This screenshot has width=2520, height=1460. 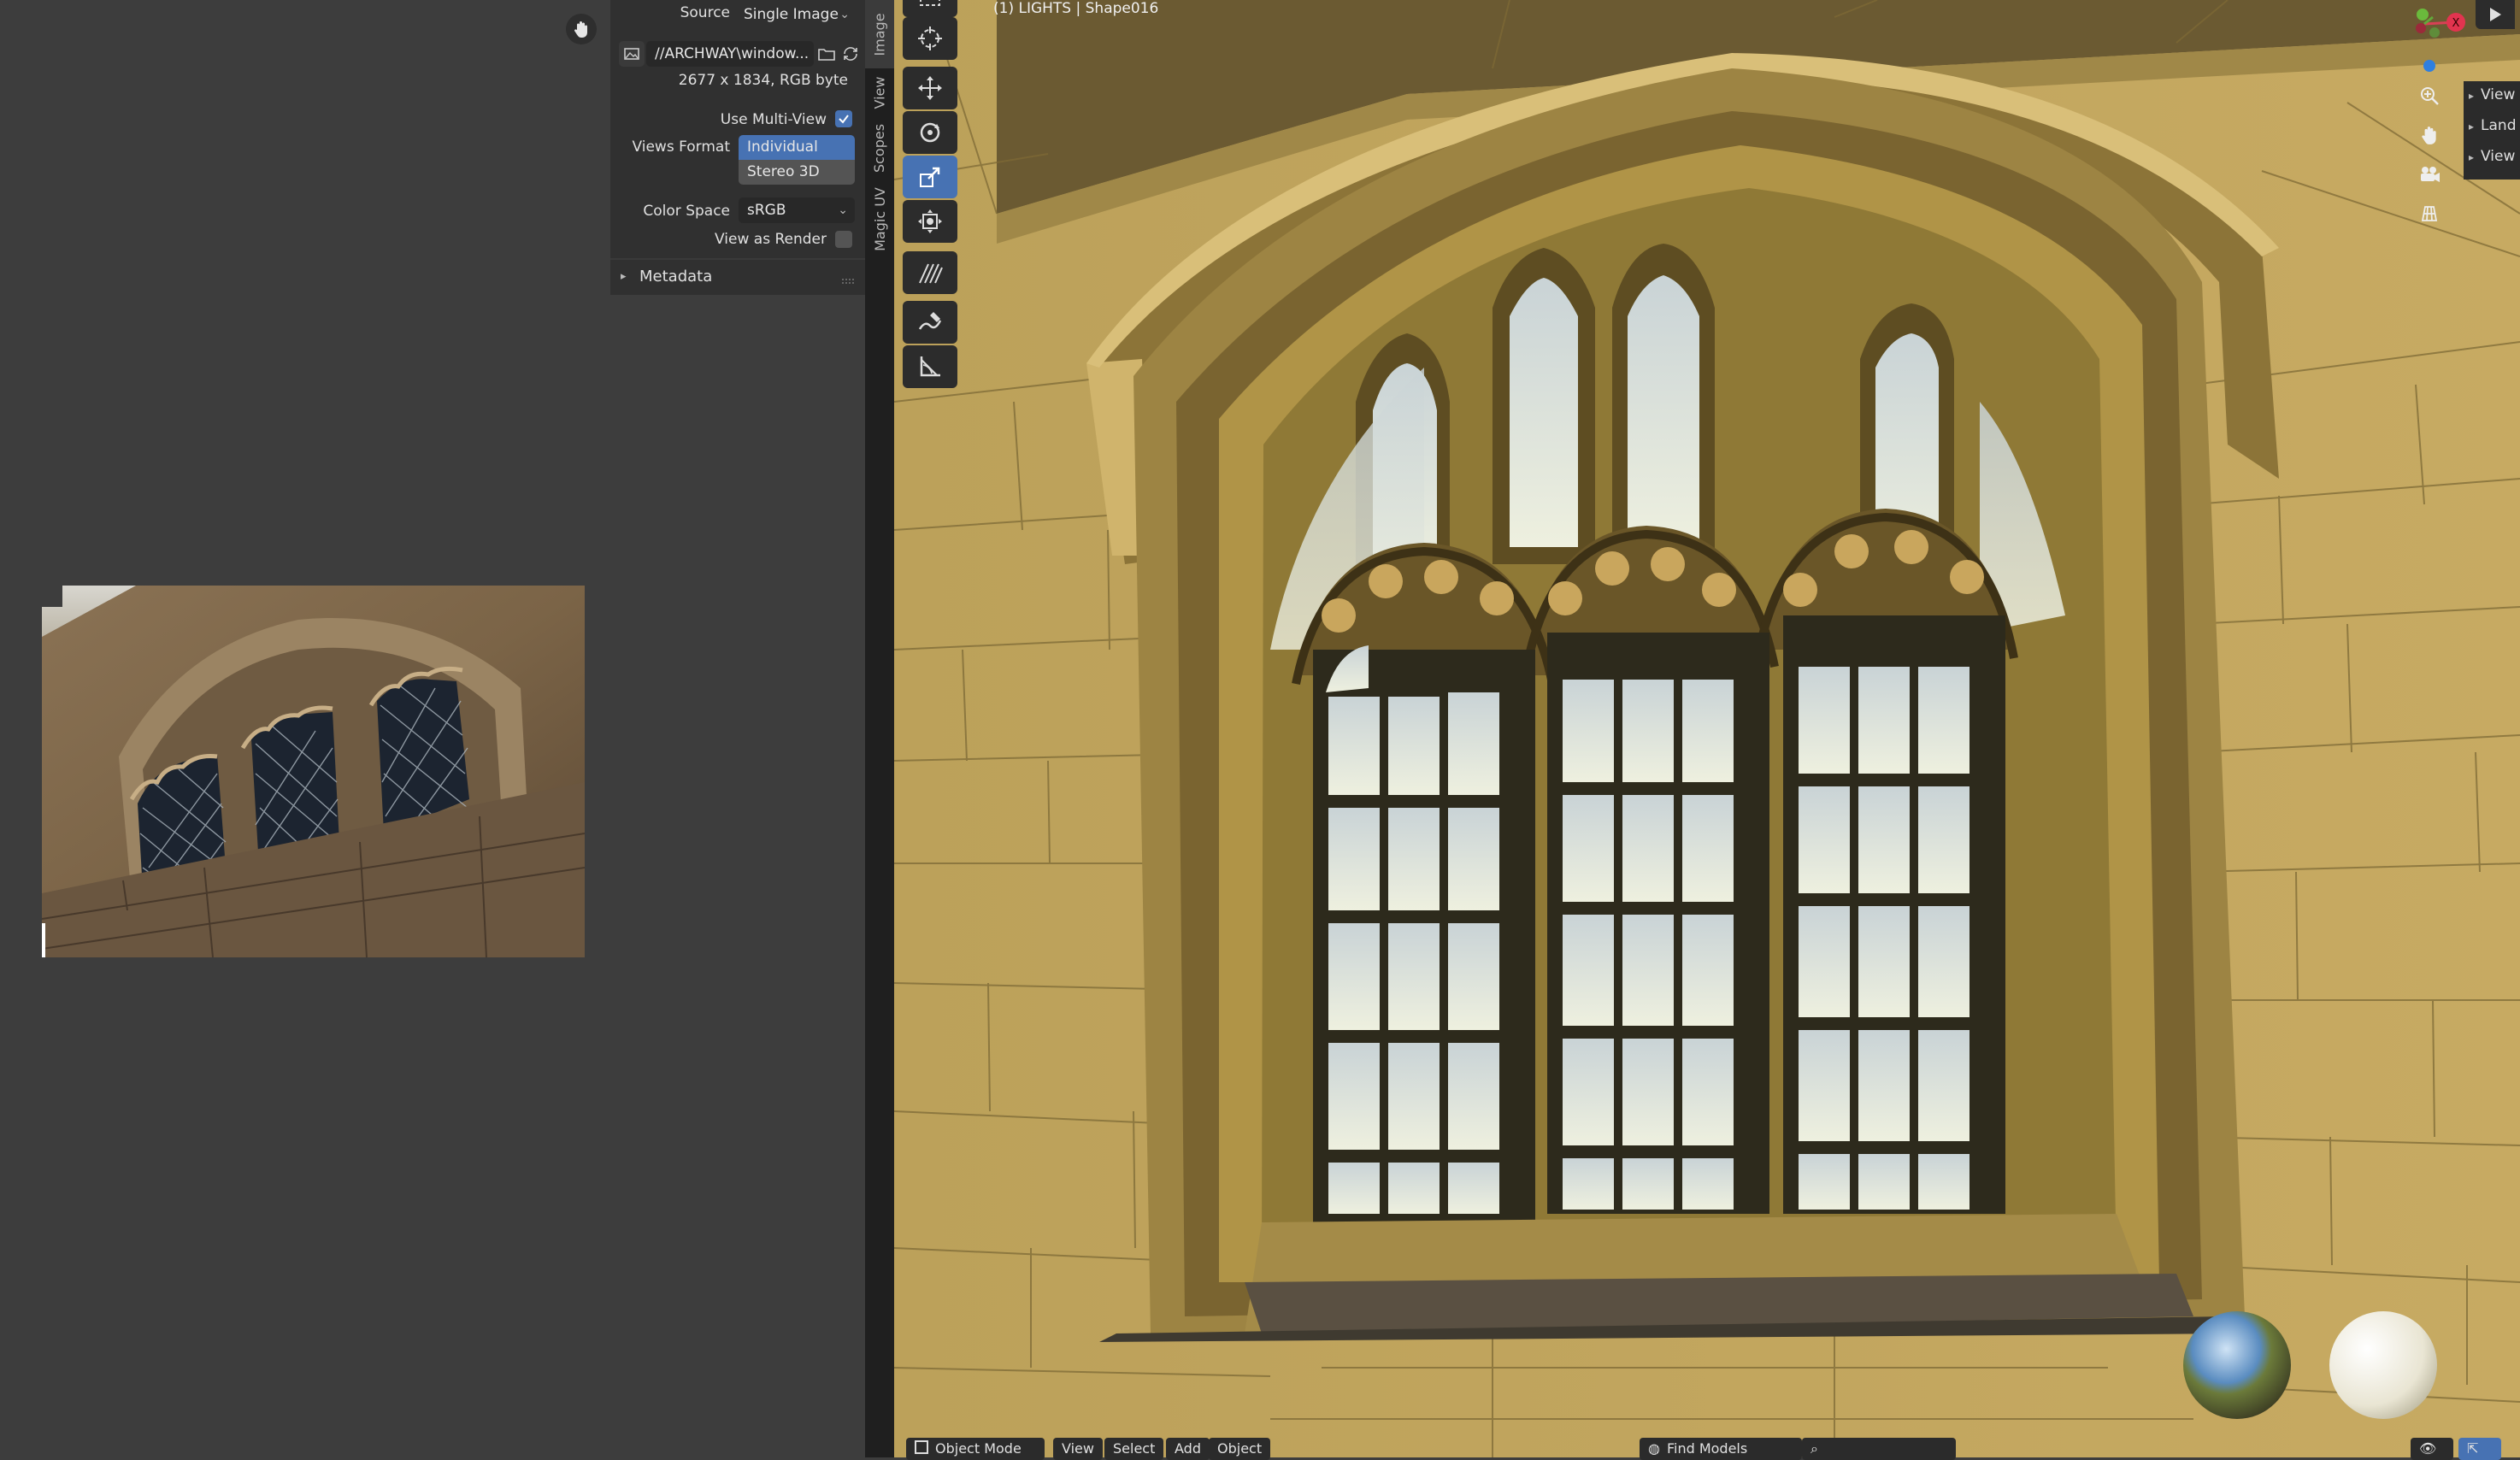 What do you see at coordinates (850, 54) in the screenshot?
I see `reload-icon` at bounding box center [850, 54].